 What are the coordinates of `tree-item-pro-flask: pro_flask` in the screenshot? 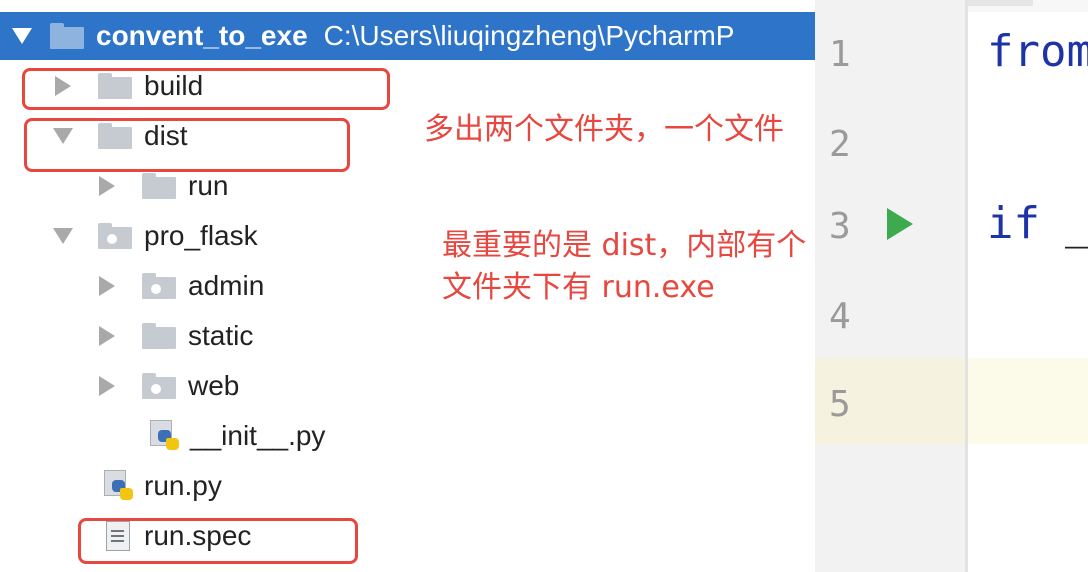 It's located at (152, 236).